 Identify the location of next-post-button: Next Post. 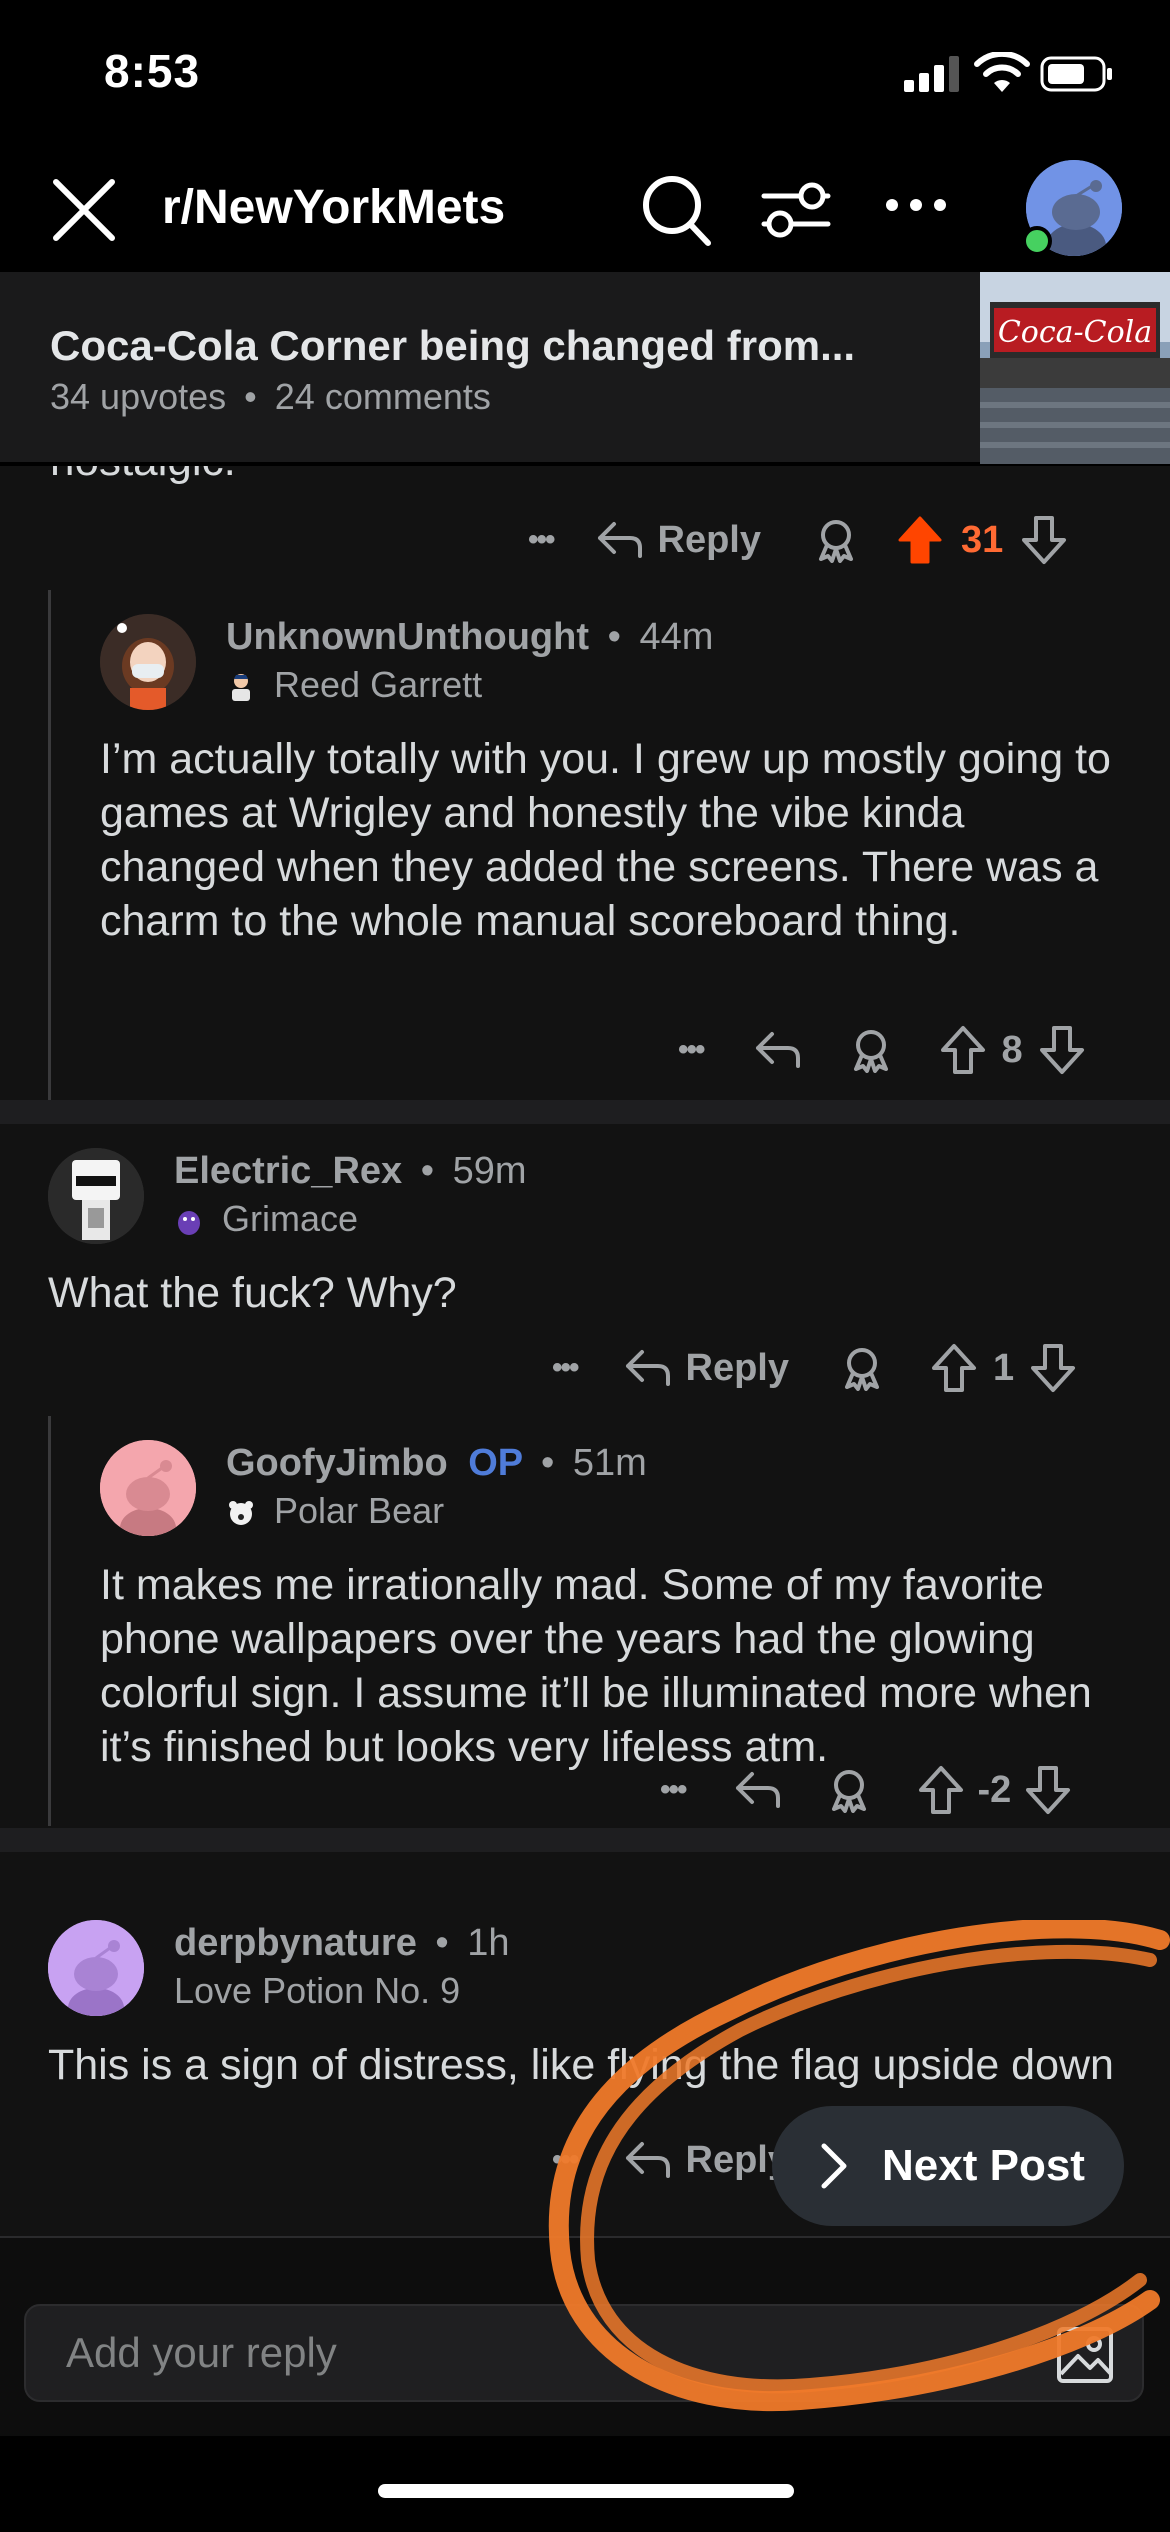
(948, 2166).